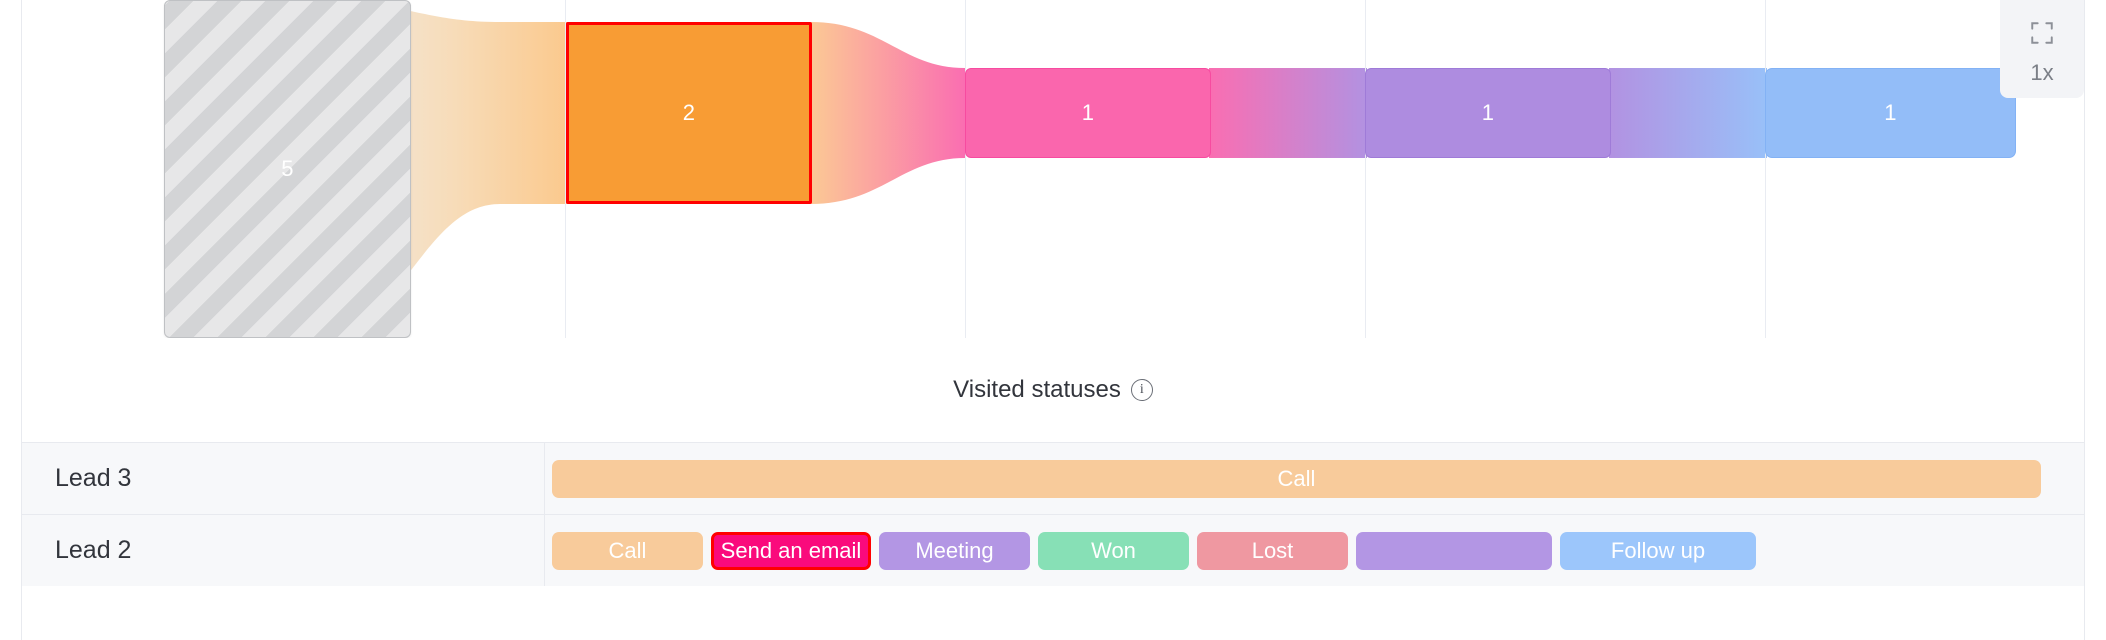 This screenshot has width=2106, height=640. Describe the element at coordinates (1141, 390) in the screenshot. I see `info-circle-icon: i` at that location.